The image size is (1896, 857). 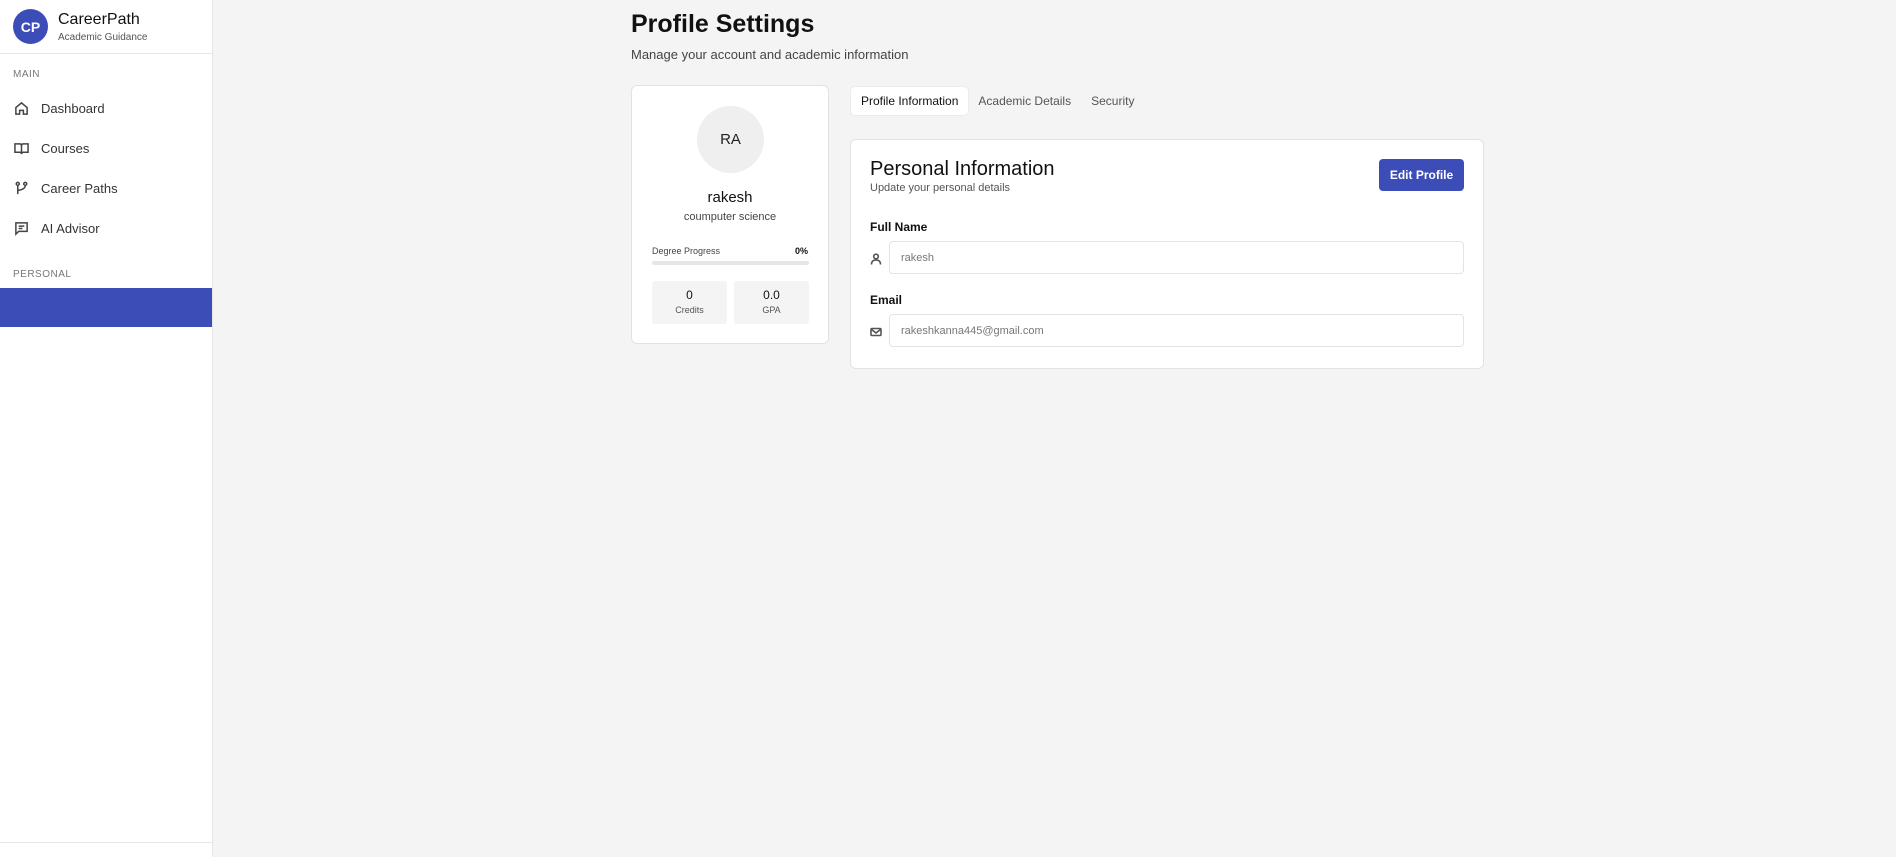 I want to click on credits-stat: 0 Credits, so click(x=689, y=302).